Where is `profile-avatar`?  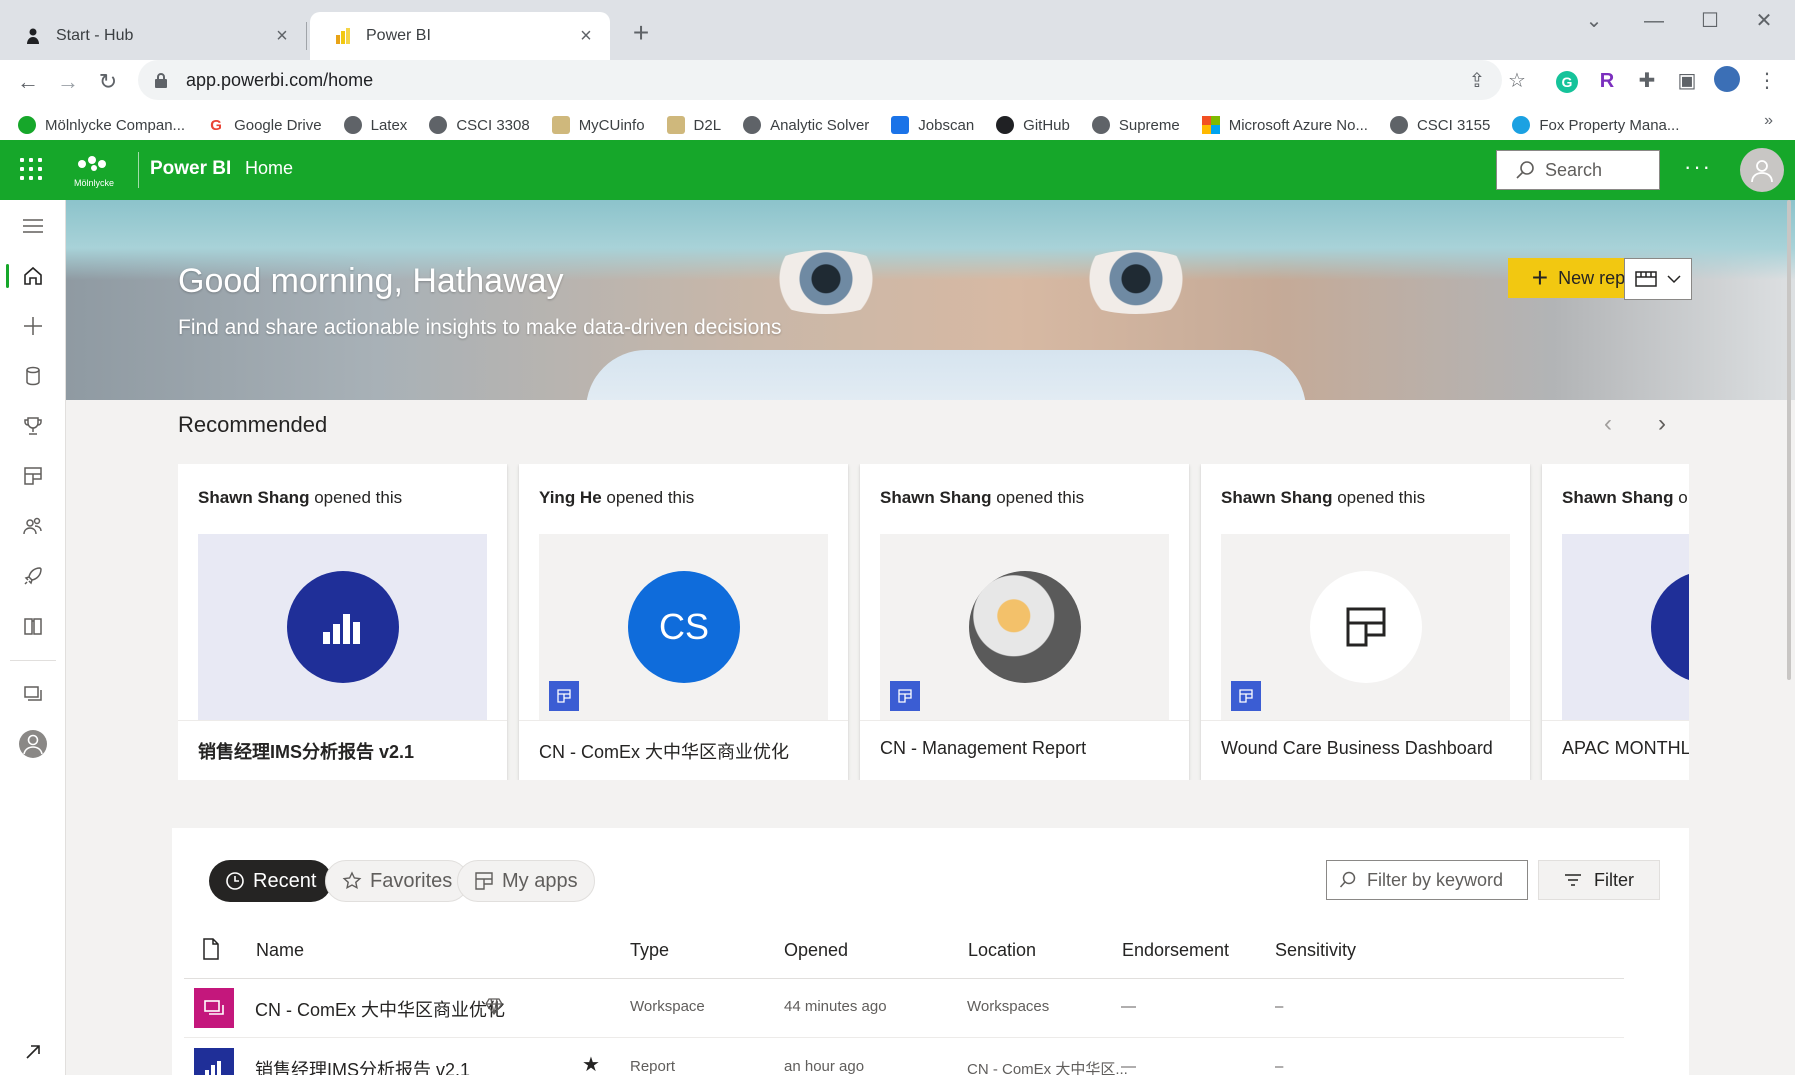
profile-avatar is located at coordinates (1727, 81).